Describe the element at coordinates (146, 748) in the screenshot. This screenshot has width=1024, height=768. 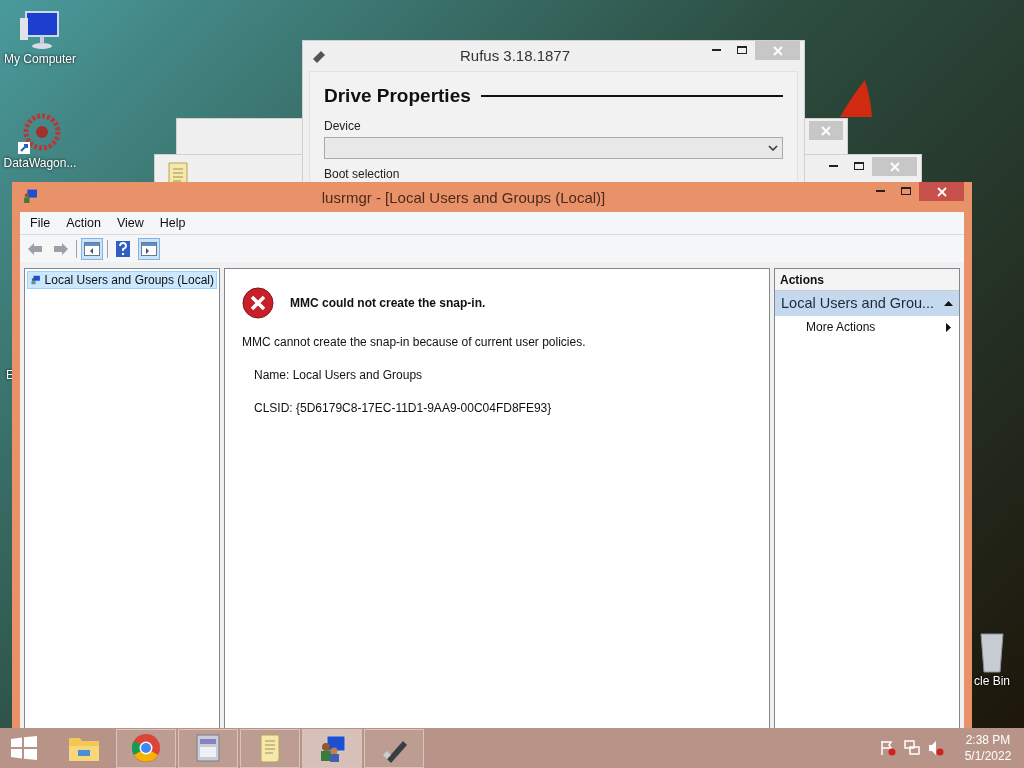
I see `chrome-icon` at that location.